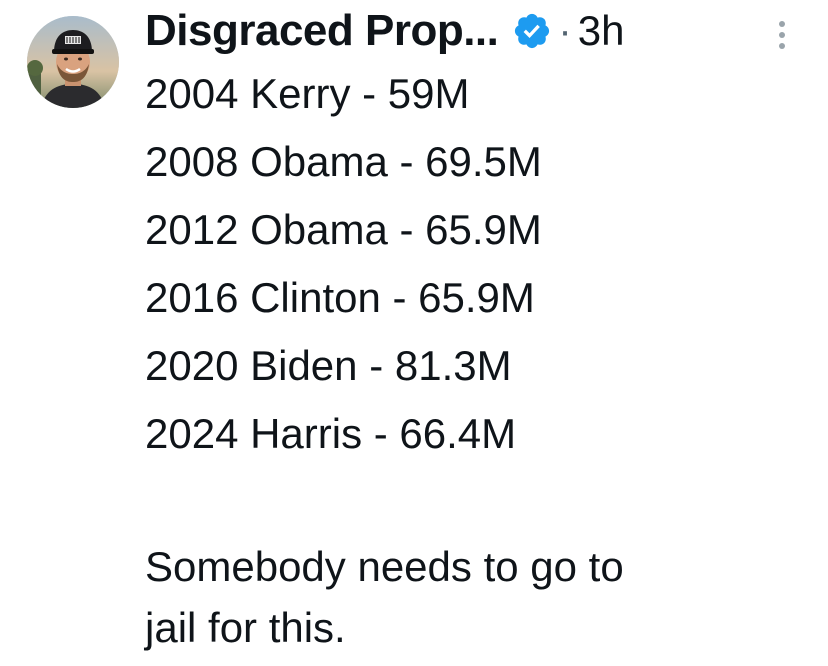  I want to click on post-header: Disgraced Prop... · 3h, so click(384, 31).